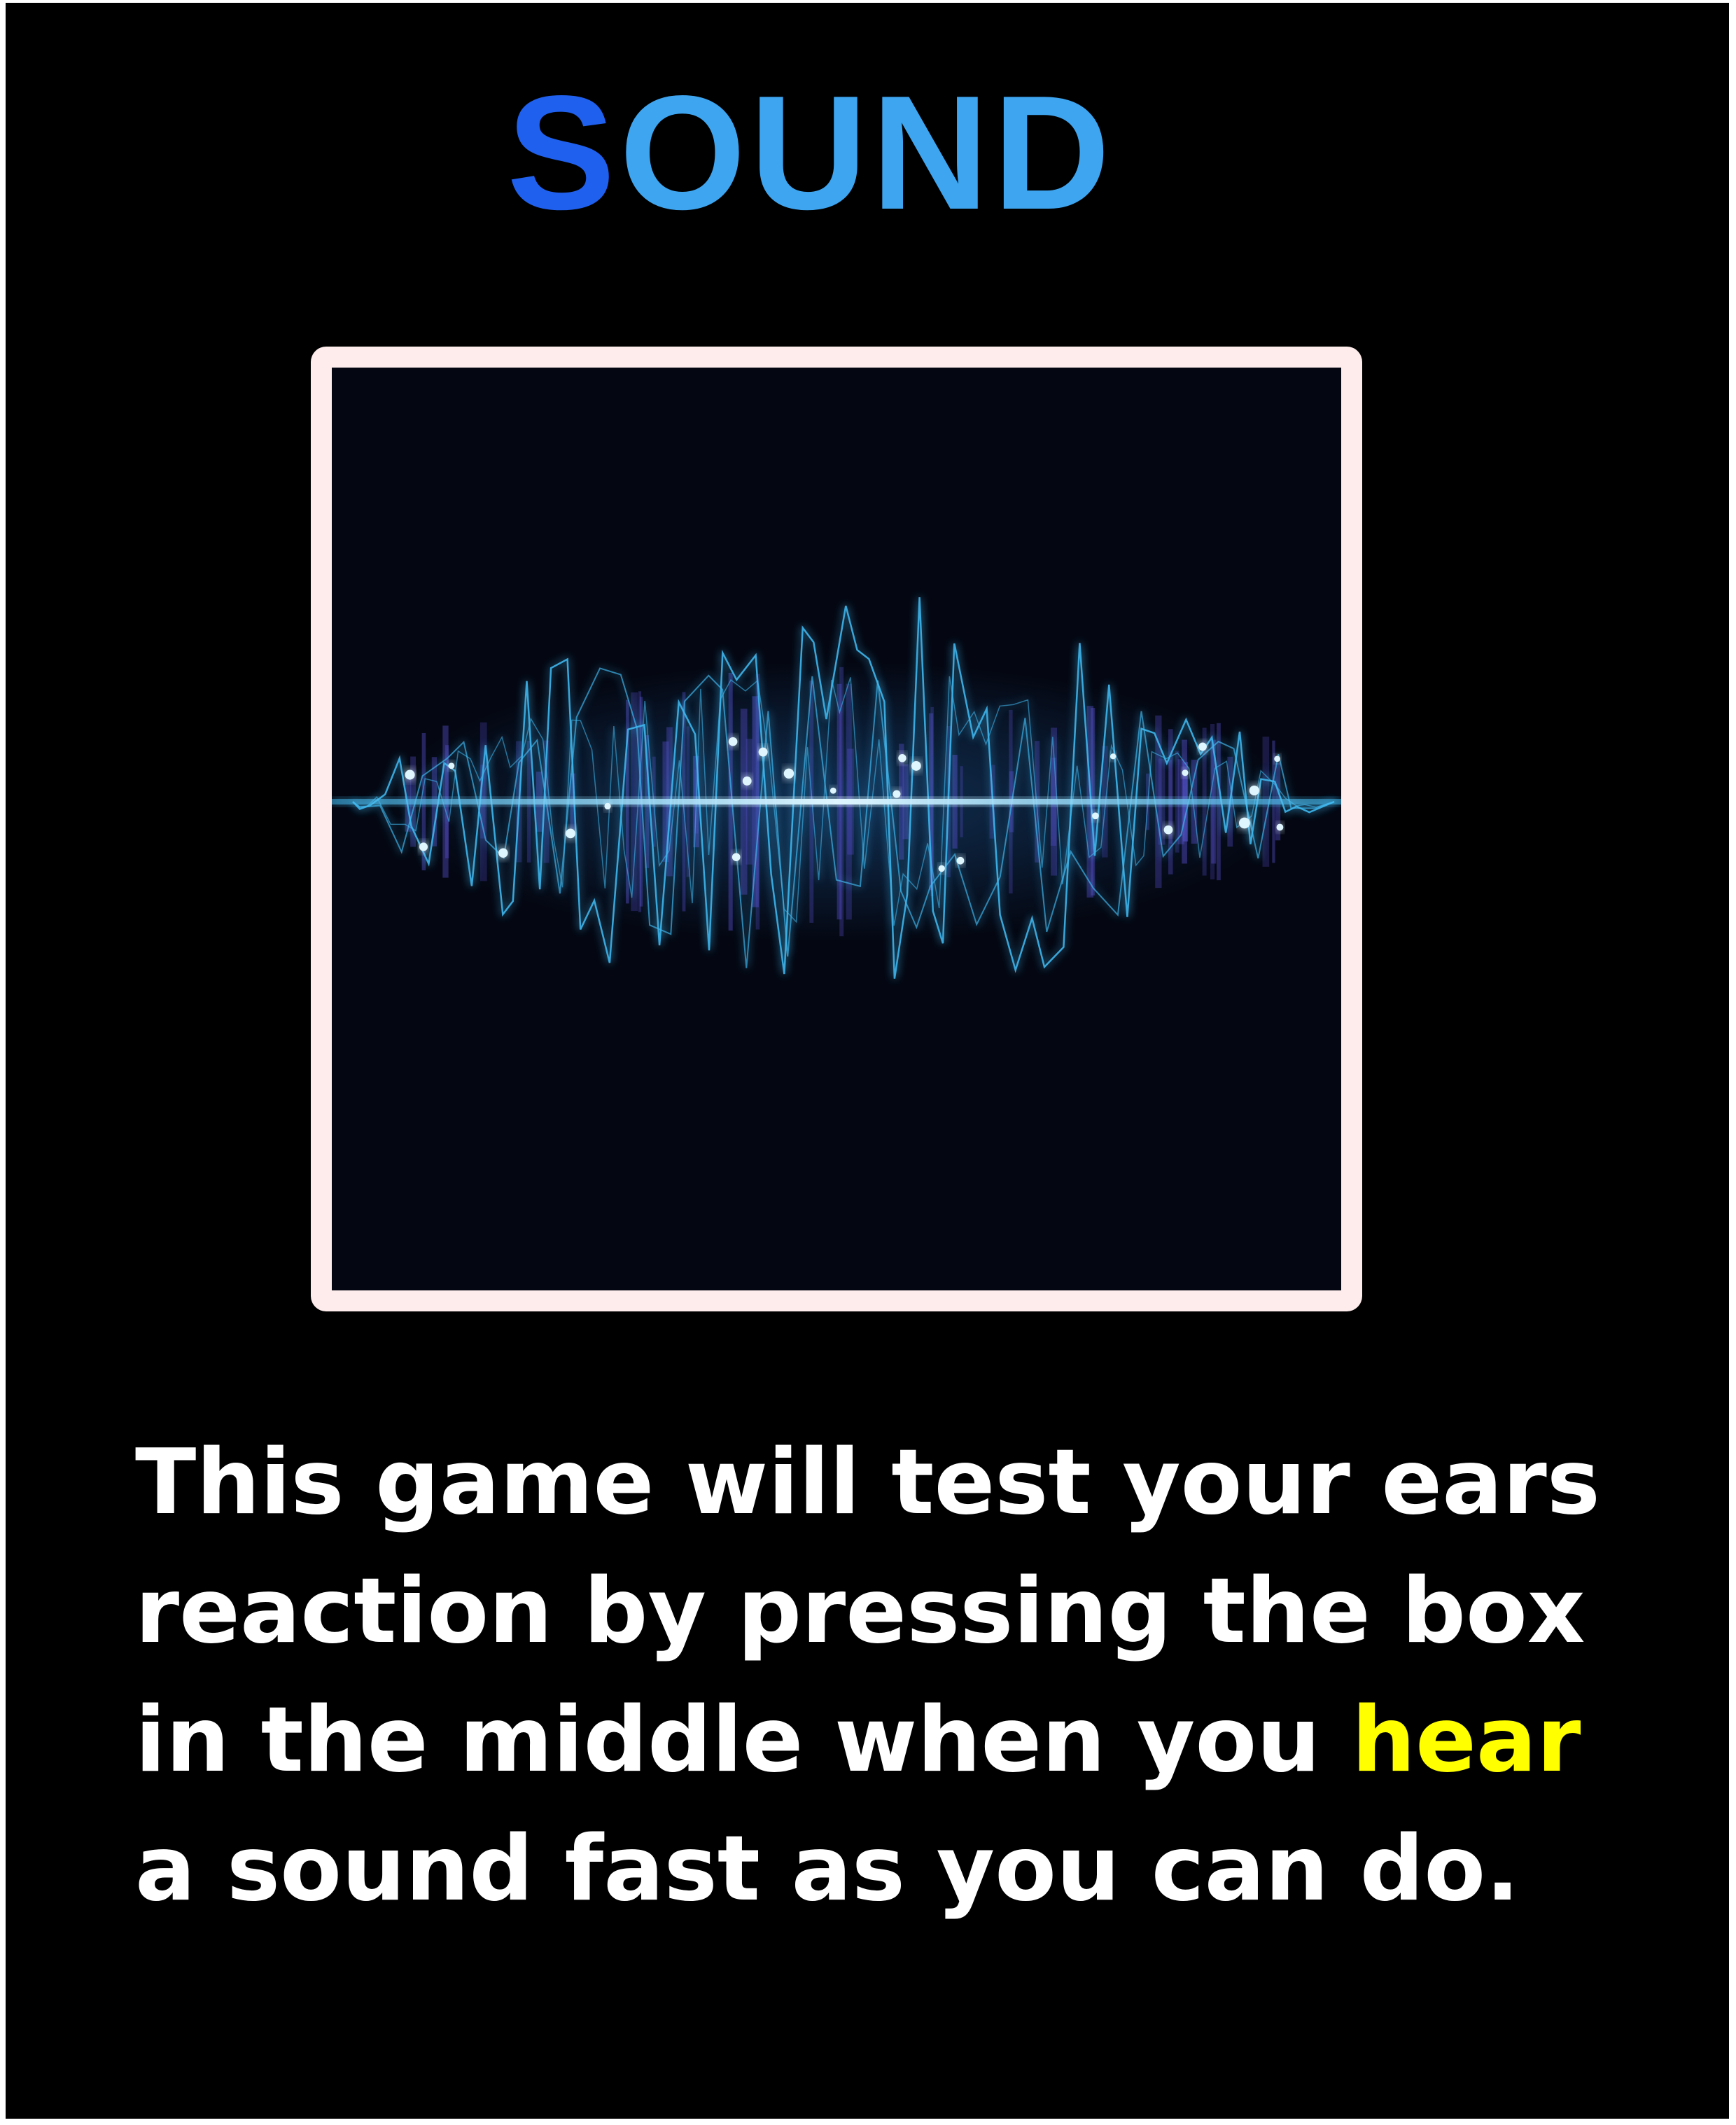 This screenshot has width=1736, height=2125. What do you see at coordinates (1466, 1740) in the screenshot?
I see `highlight-word: hear` at bounding box center [1466, 1740].